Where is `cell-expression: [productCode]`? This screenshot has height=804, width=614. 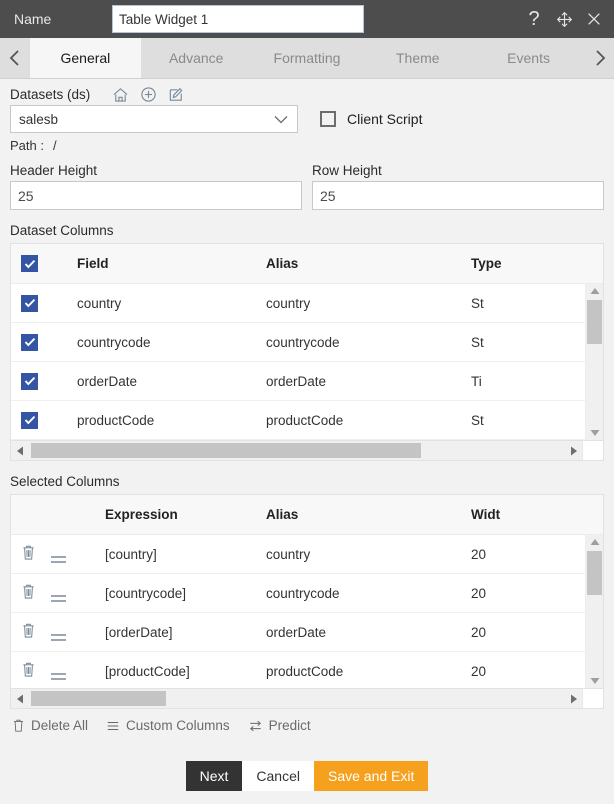
cell-expression: [productCode] is located at coordinates (176, 671).